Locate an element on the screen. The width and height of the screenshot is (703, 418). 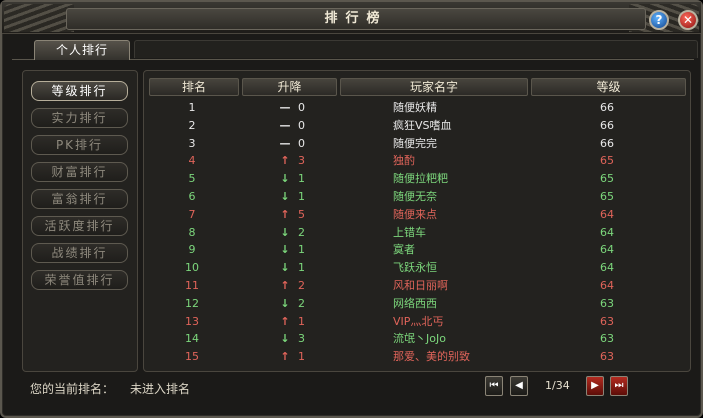
table-row: 6 ↓ 1 随便无奈 65 is located at coordinates (417, 196).